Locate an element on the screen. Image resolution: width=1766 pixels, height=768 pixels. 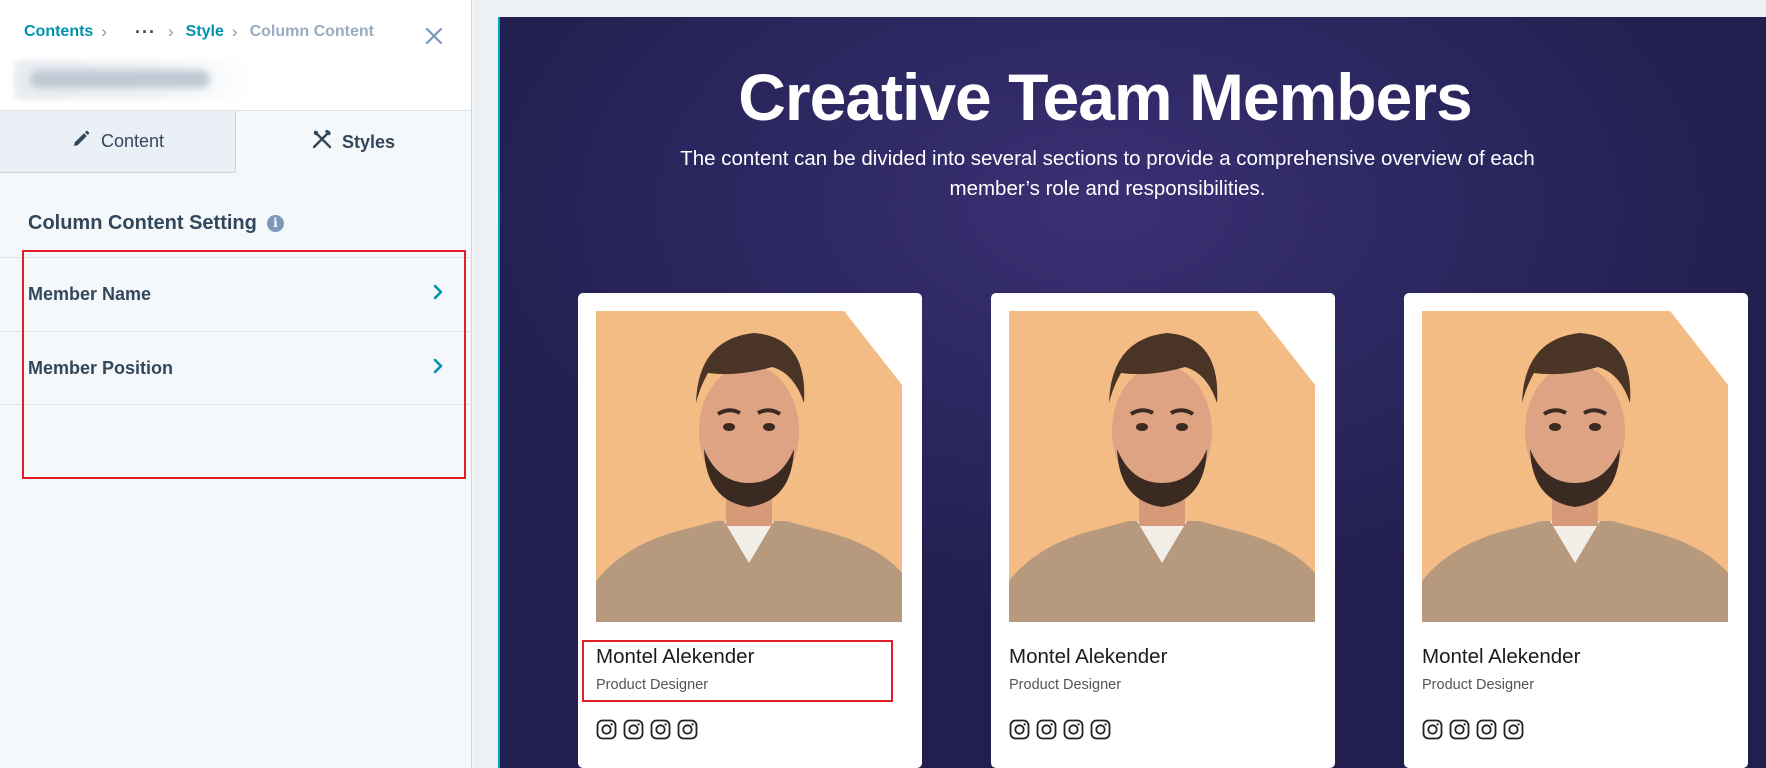
setting-label: Member Name is located at coordinates (90, 294).